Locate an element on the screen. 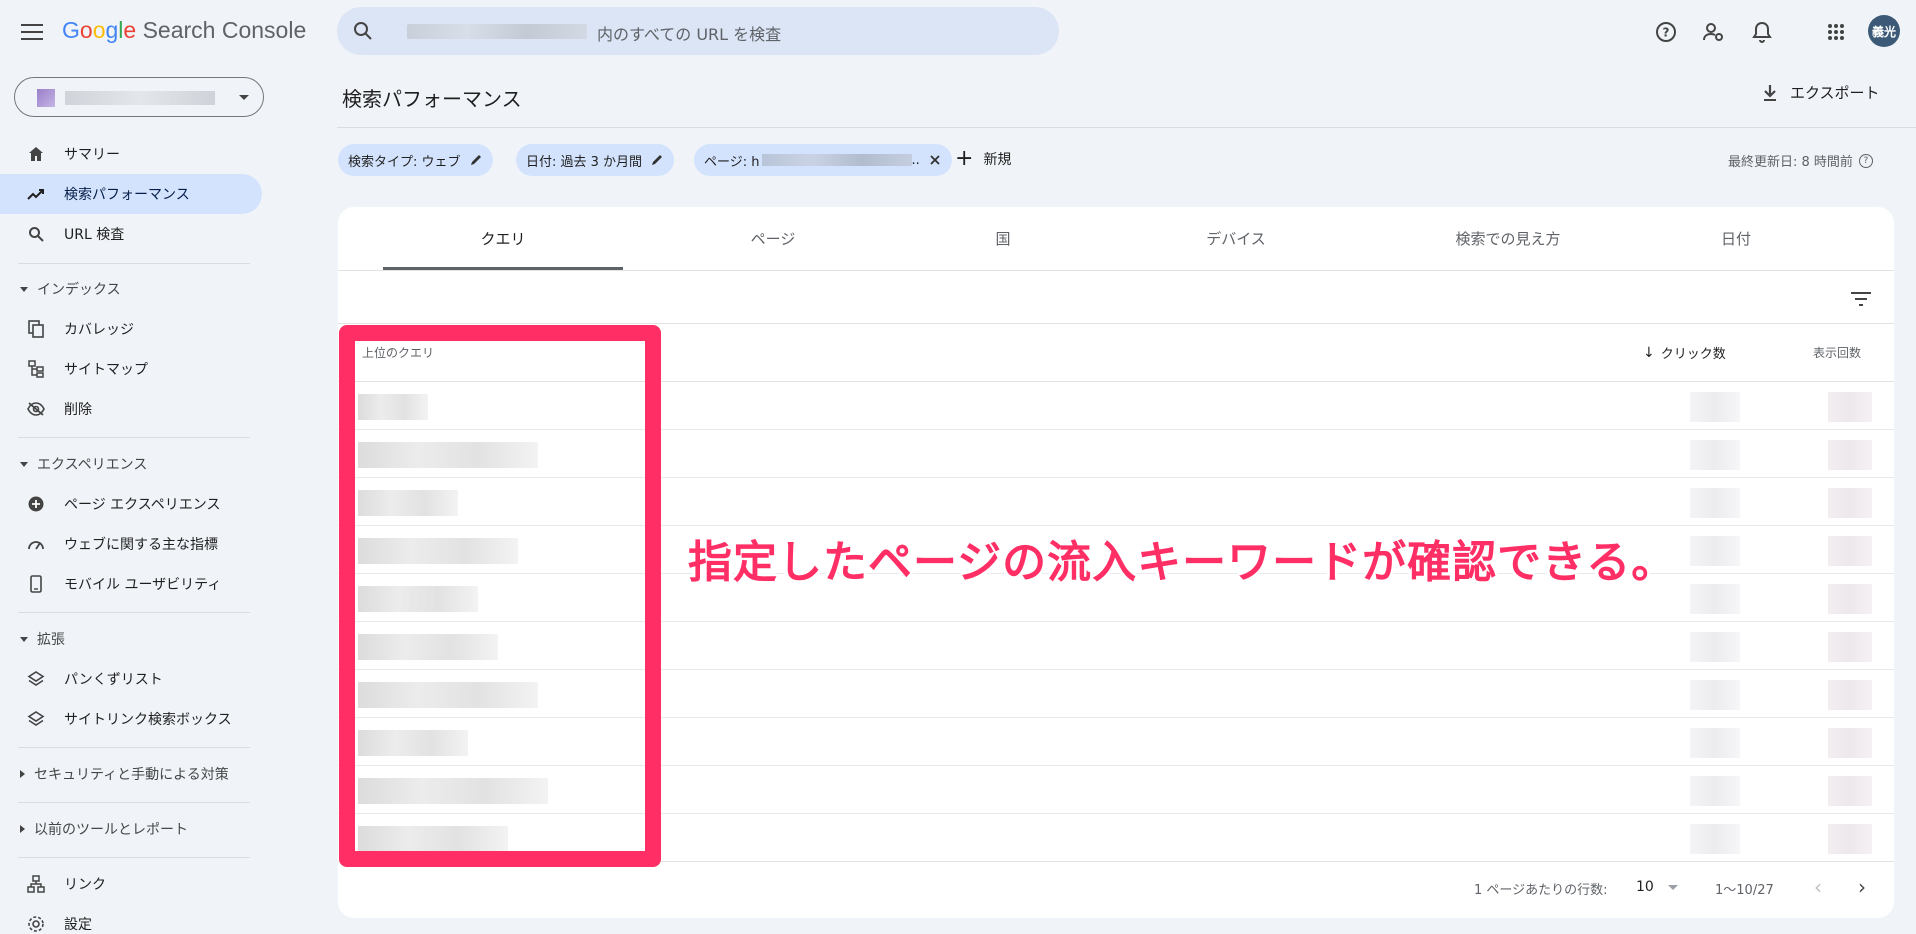 Image resolution: width=1916 pixels, height=934 pixels. sidebar-section-security: セキュリティと手動による対策 is located at coordinates (131, 774).